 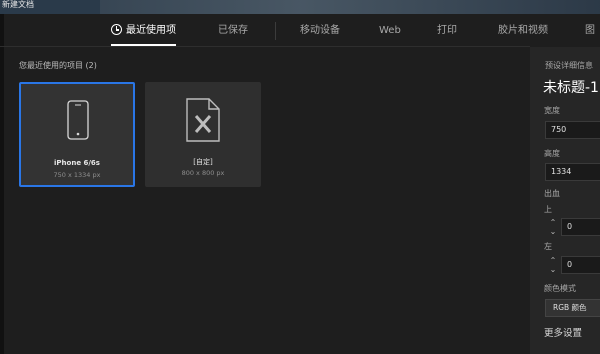 What do you see at coordinates (560, 288) in the screenshot?
I see `color-mode-label: 颜色模式` at bounding box center [560, 288].